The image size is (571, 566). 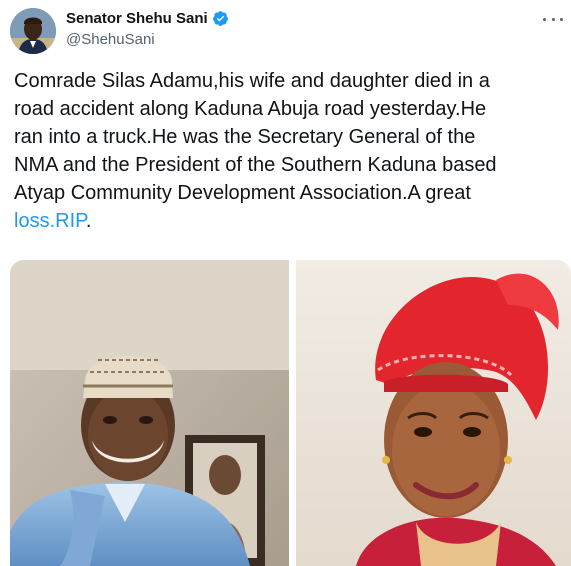 I want to click on author-display-name: Senator Shehu Sani, so click(x=137, y=18).